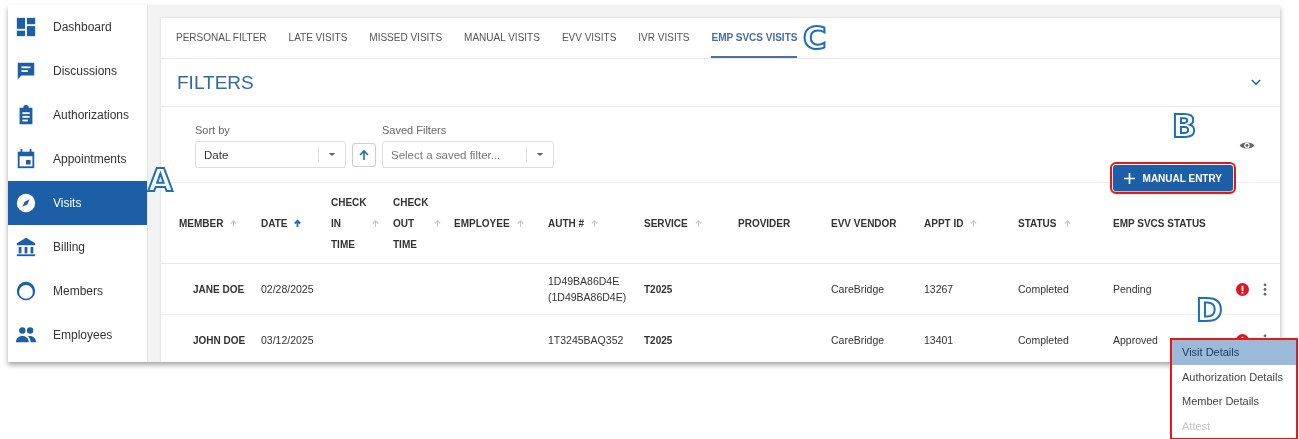 Image resolution: width=1299 pixels, height=439 pixels. Describe the element at coordinates (491, 223) in the screenshot. I see `column-header: EMPLOYEE` at that location.